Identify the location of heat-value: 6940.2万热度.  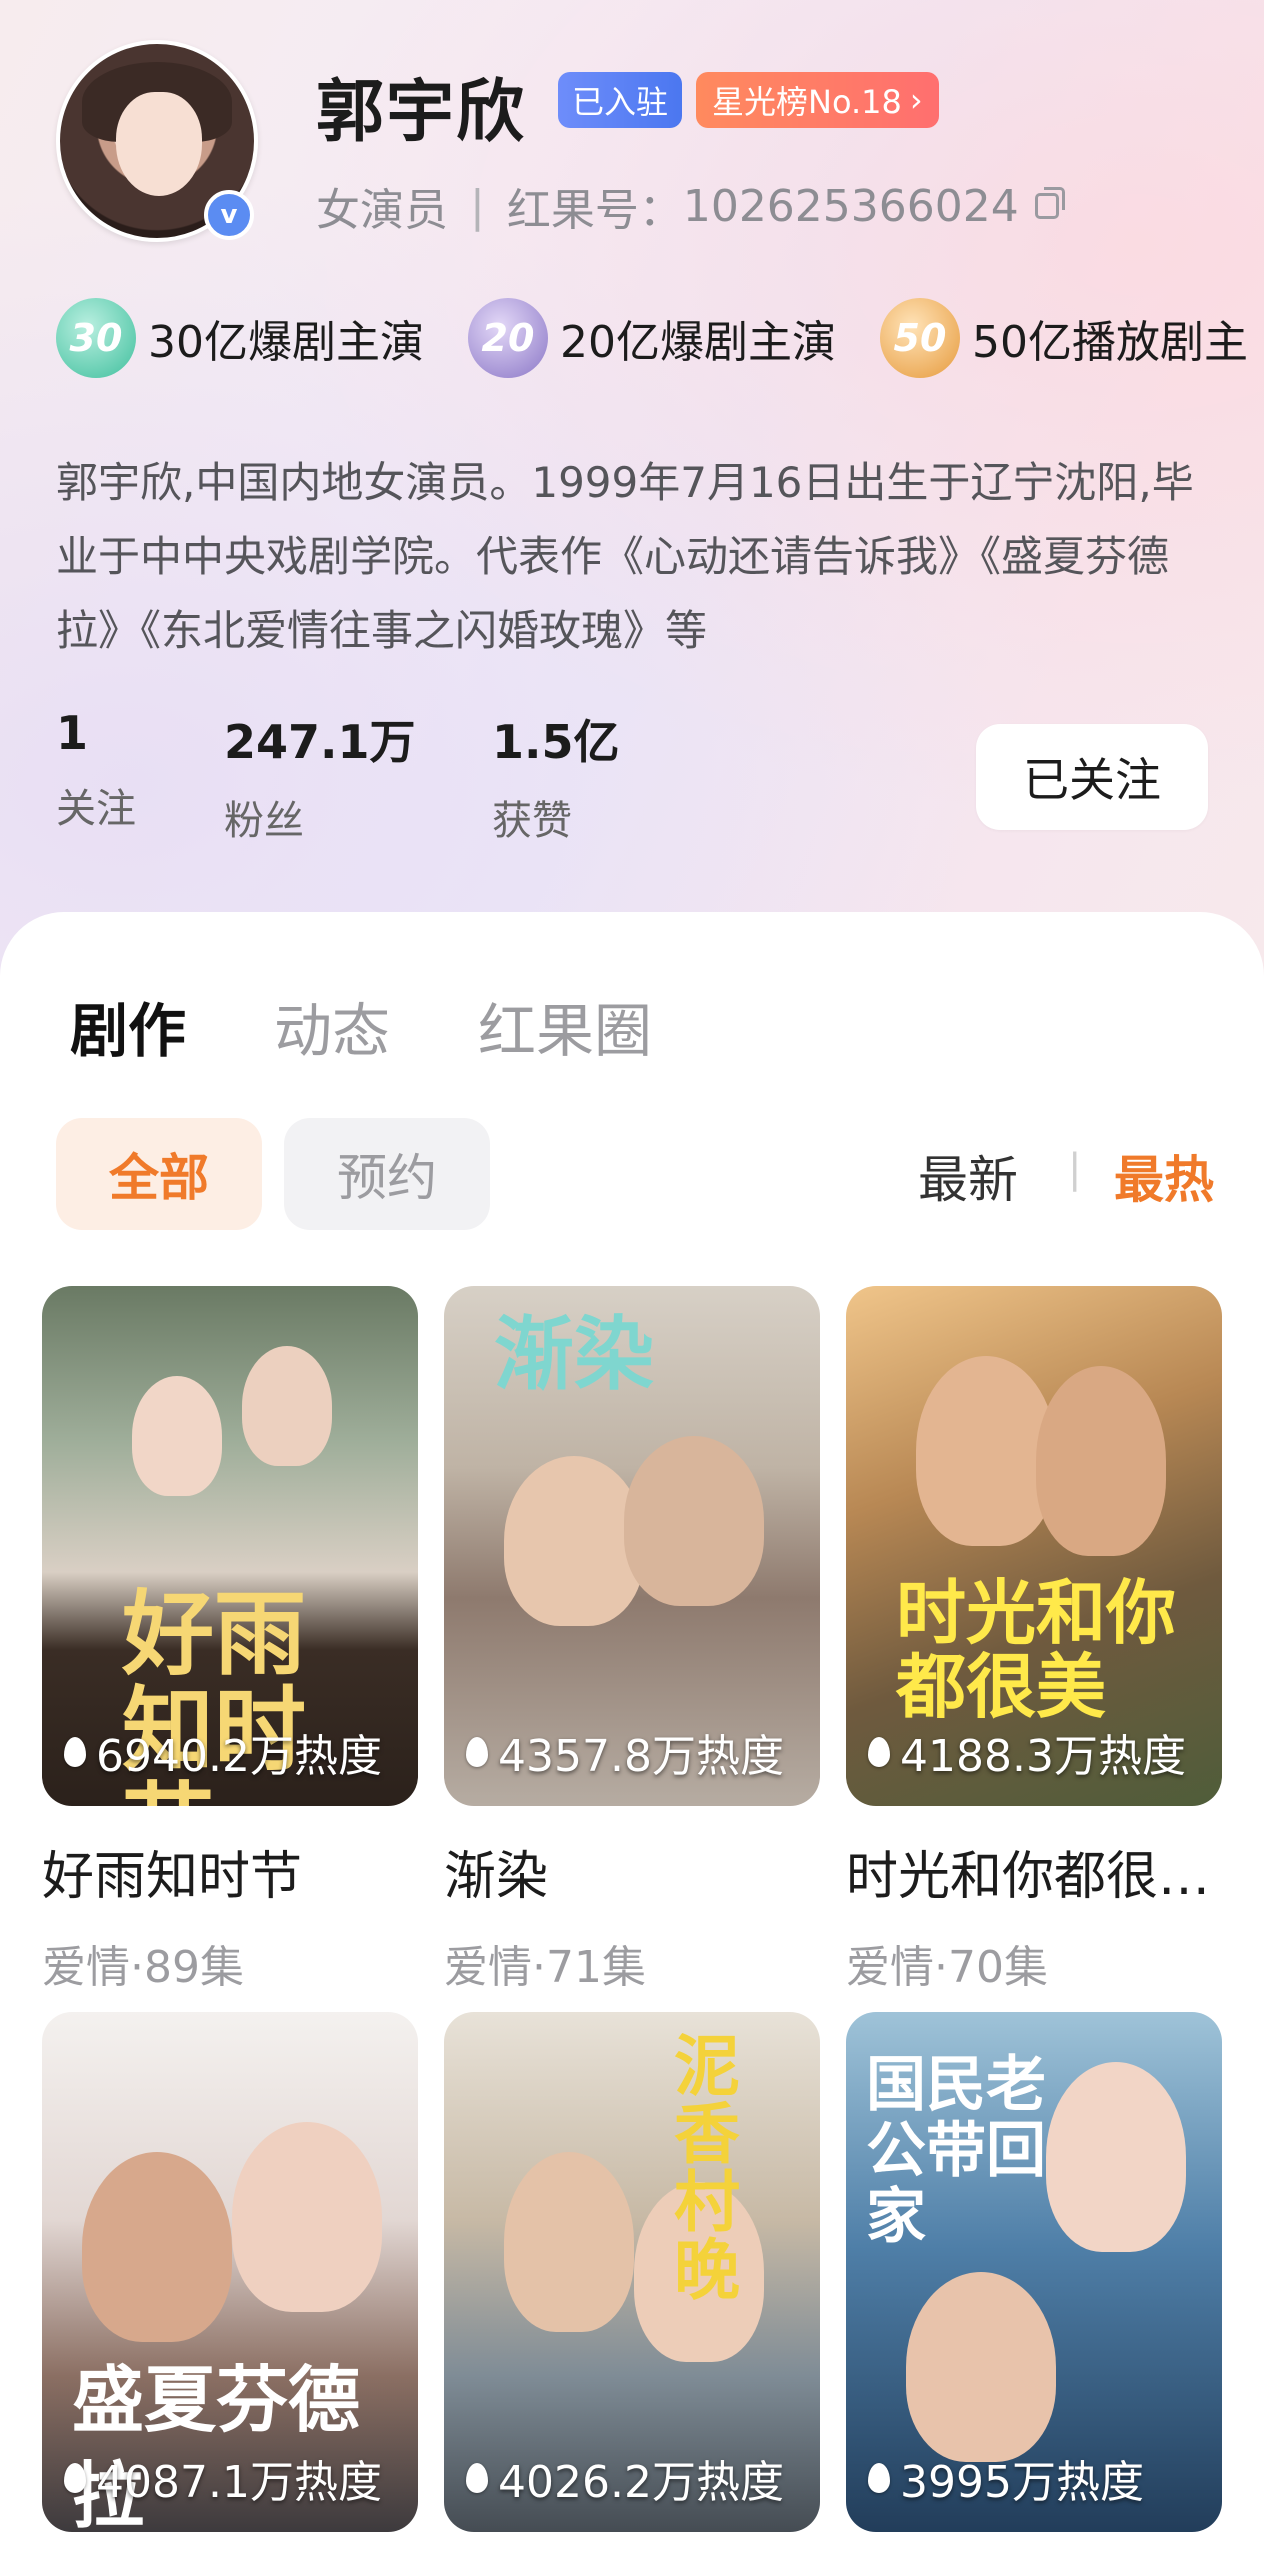
(239, 1756).